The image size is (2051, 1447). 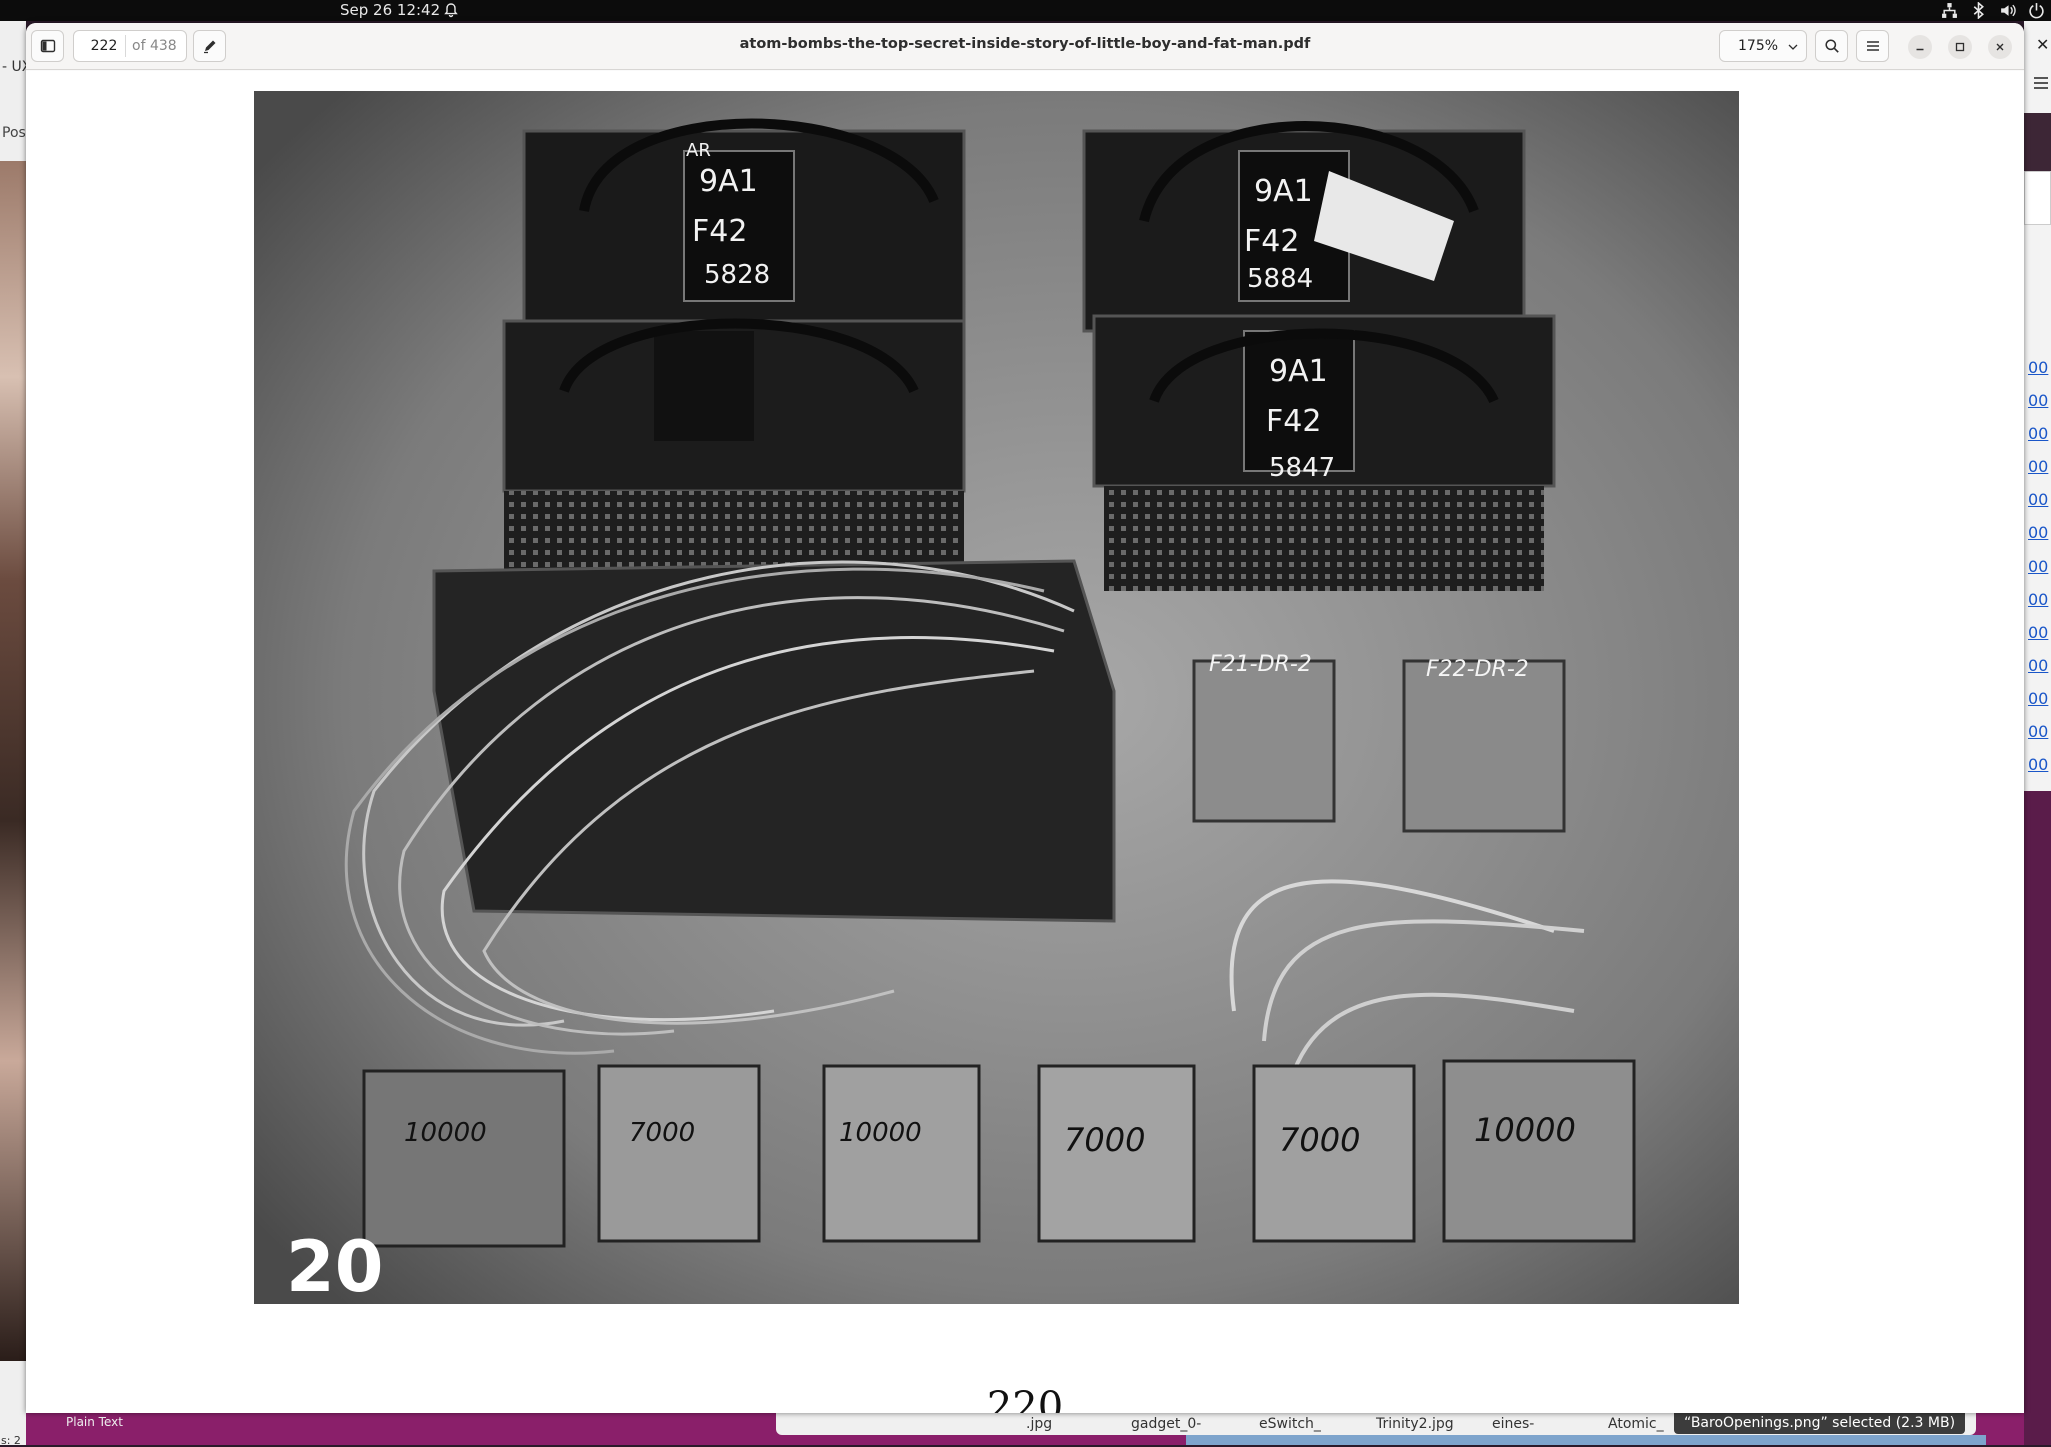 I want to click on printed-page-number: 220, so click(x=1025, y=1398).